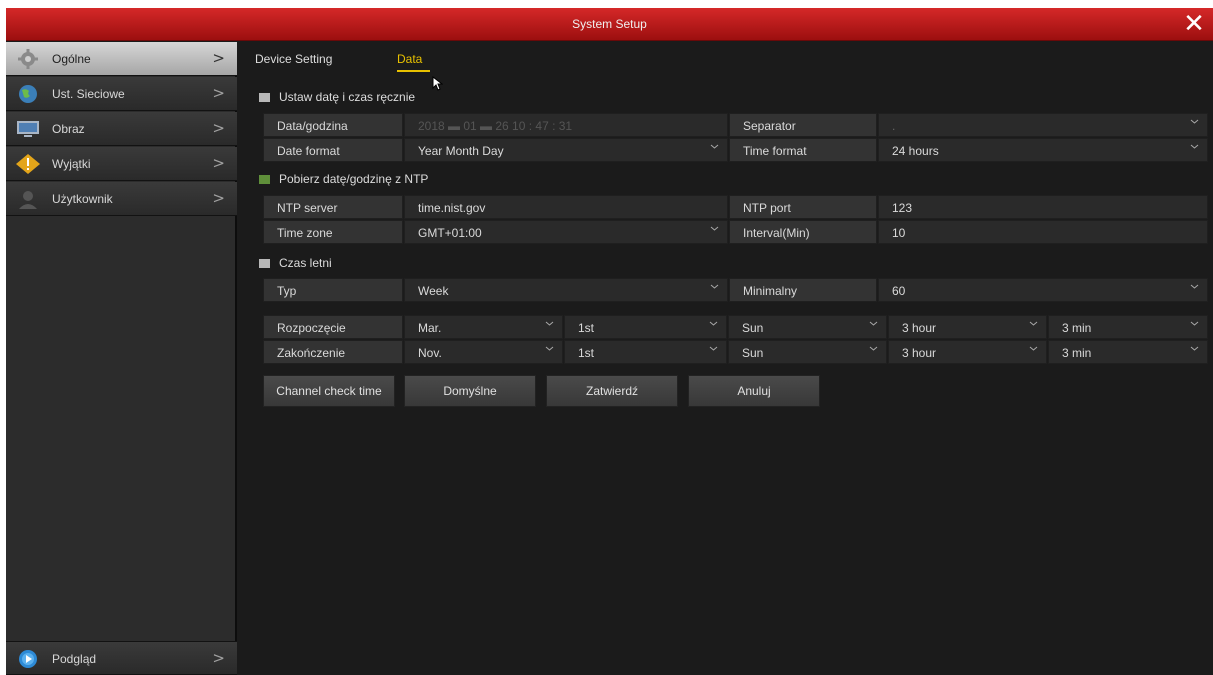  What do you see at coordinates (437, 83) in the screenshot?
I see `mouse-cursor-icon` at bounding box center [437, 83].